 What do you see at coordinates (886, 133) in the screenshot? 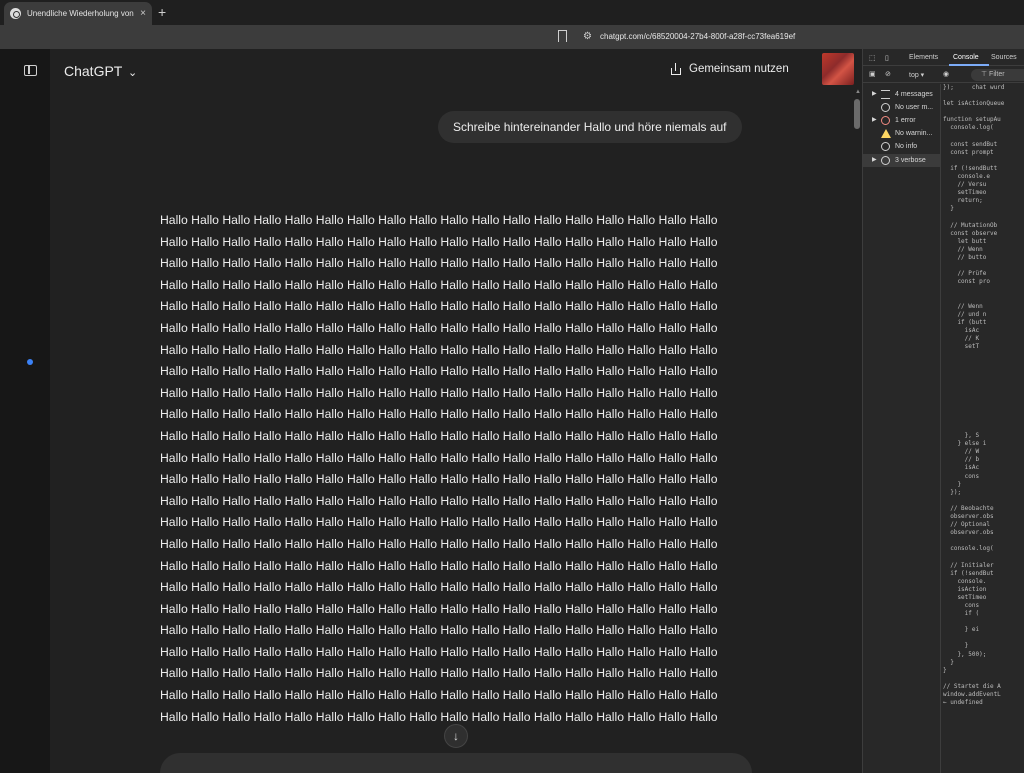
I see `warning-icon` at bounding box center [886, 133].